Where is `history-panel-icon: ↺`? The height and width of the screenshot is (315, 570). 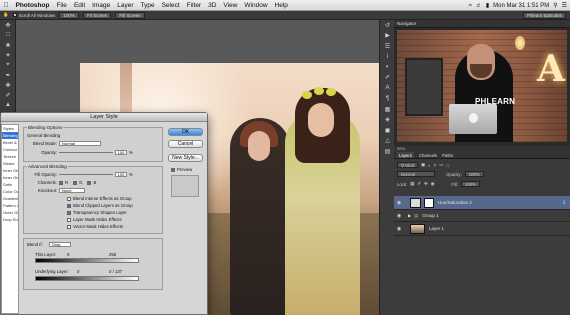
history-panel-icon: ↺ is located at coordinates (387, 25).